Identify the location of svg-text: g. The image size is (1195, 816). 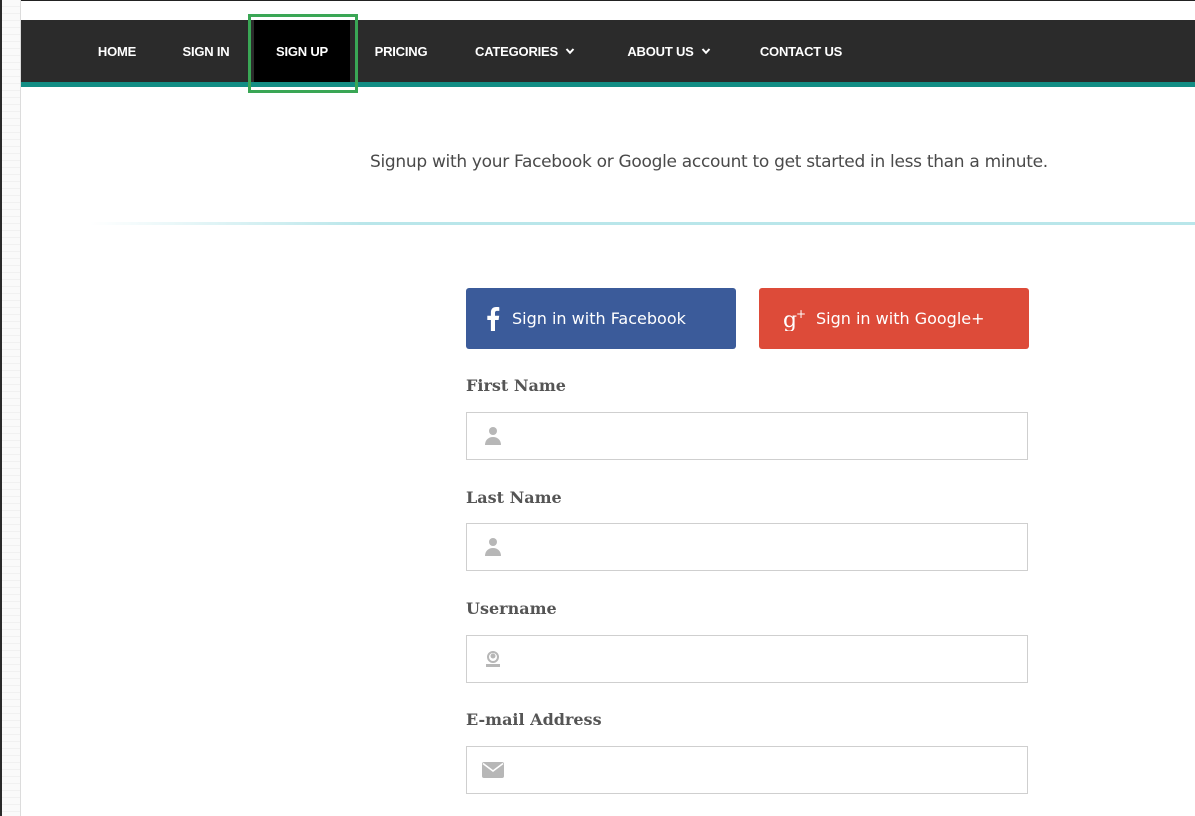
(790, 319).